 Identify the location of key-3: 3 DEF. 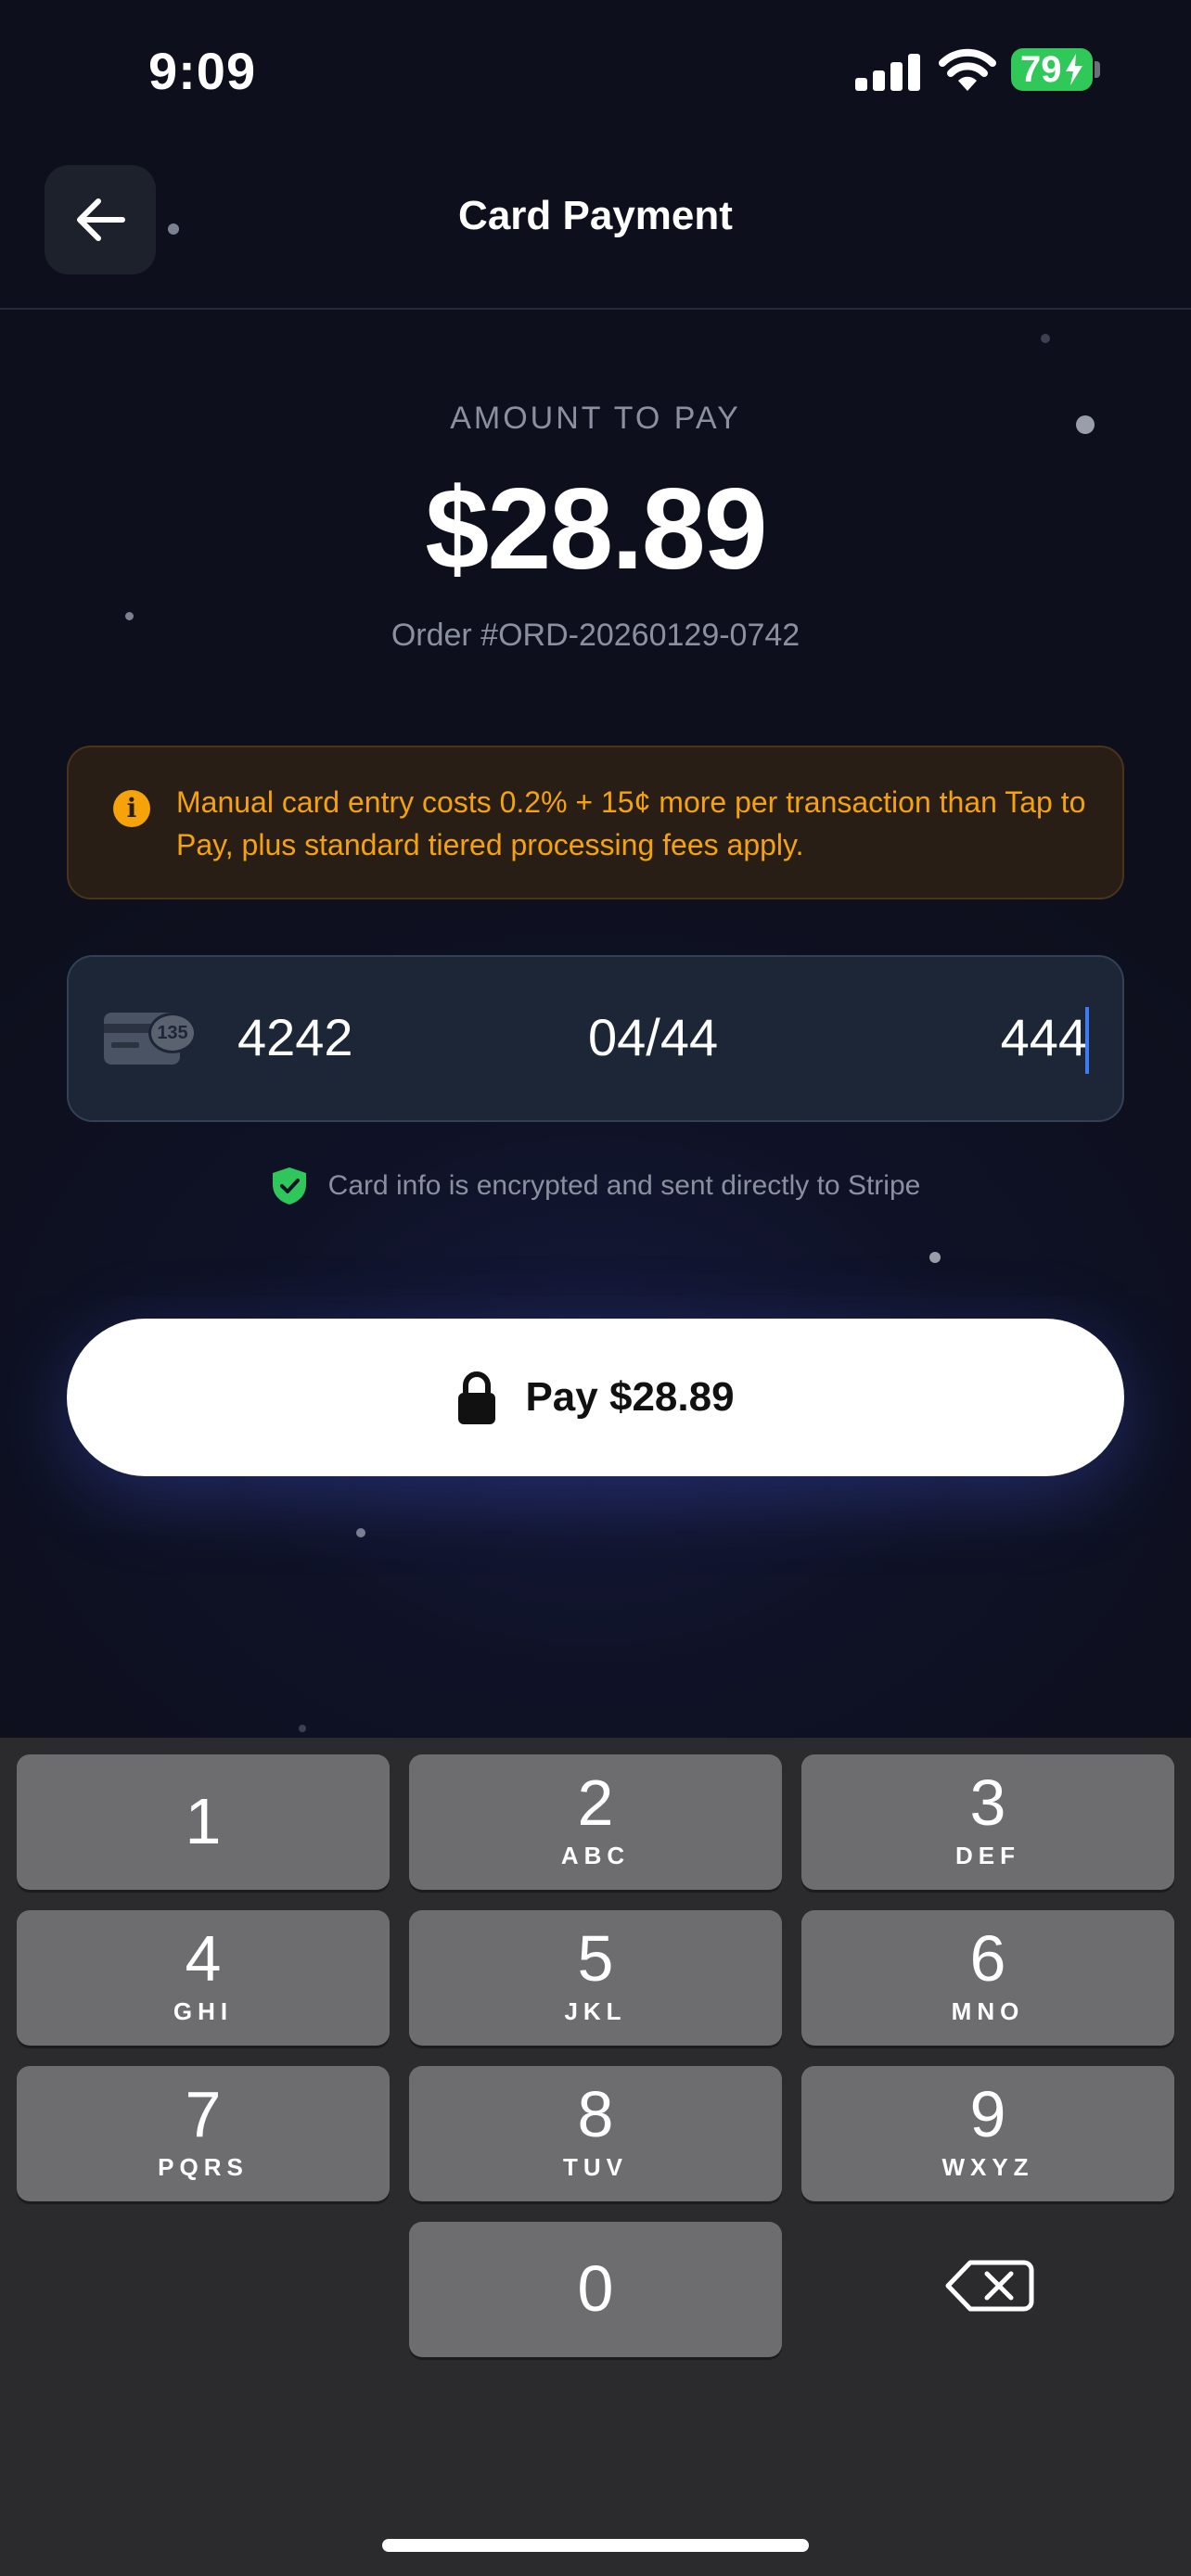
(988, 1822).